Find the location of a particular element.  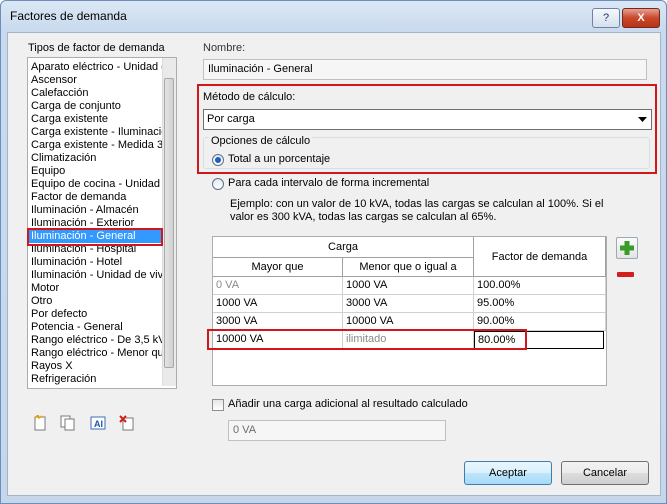

calculation-method-label: Método de cálculo: is located at coordinates (249, 97).